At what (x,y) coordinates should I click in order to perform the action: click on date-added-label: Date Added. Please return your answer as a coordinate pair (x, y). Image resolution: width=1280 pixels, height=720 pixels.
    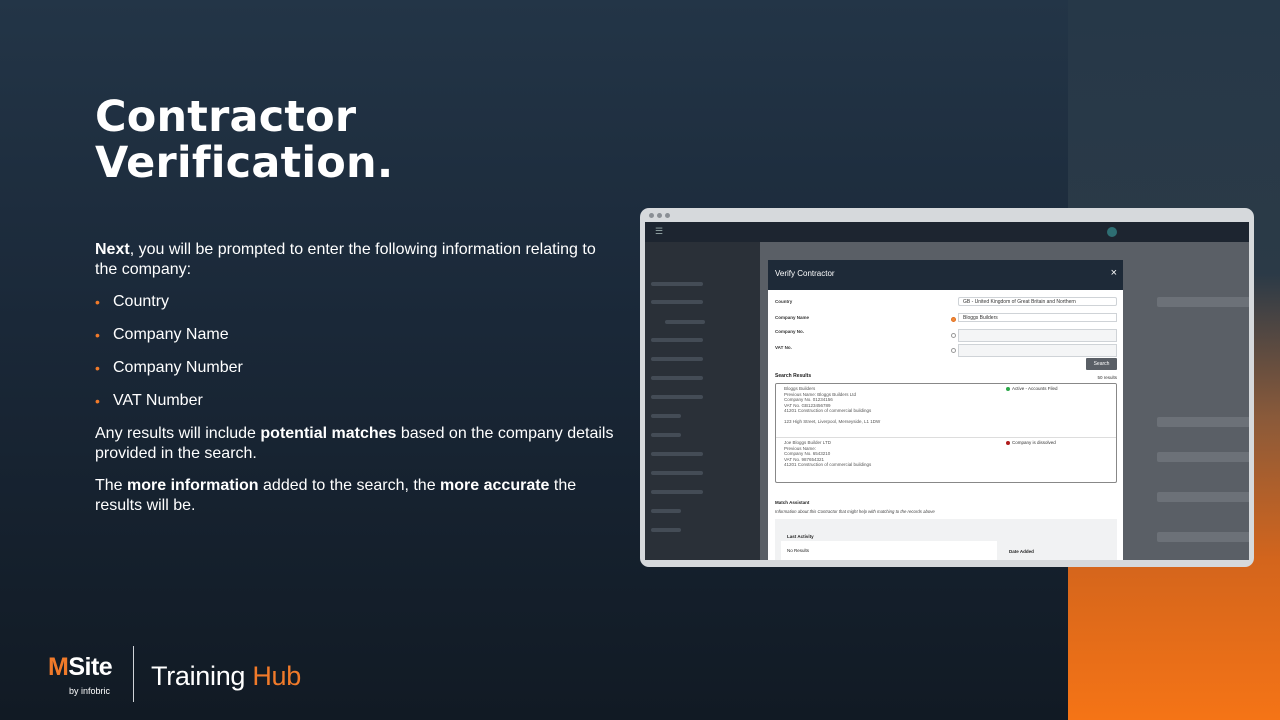
    Looking at the image, I should click on (1021, 551).